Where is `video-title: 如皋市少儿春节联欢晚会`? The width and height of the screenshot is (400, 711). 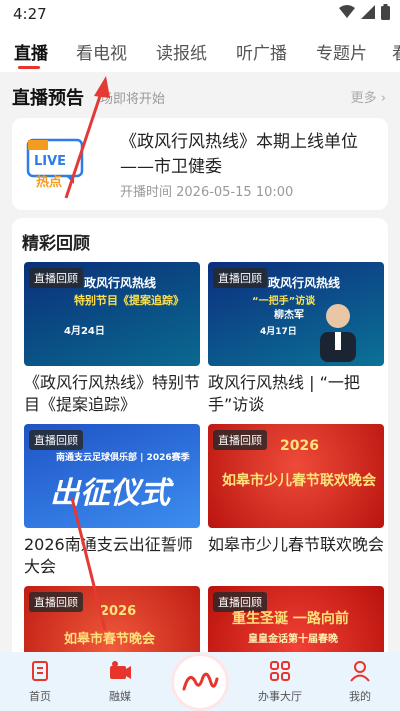 video-title: 如皋市少儿春节联欢晚会 is located at coordinates (296, 545).